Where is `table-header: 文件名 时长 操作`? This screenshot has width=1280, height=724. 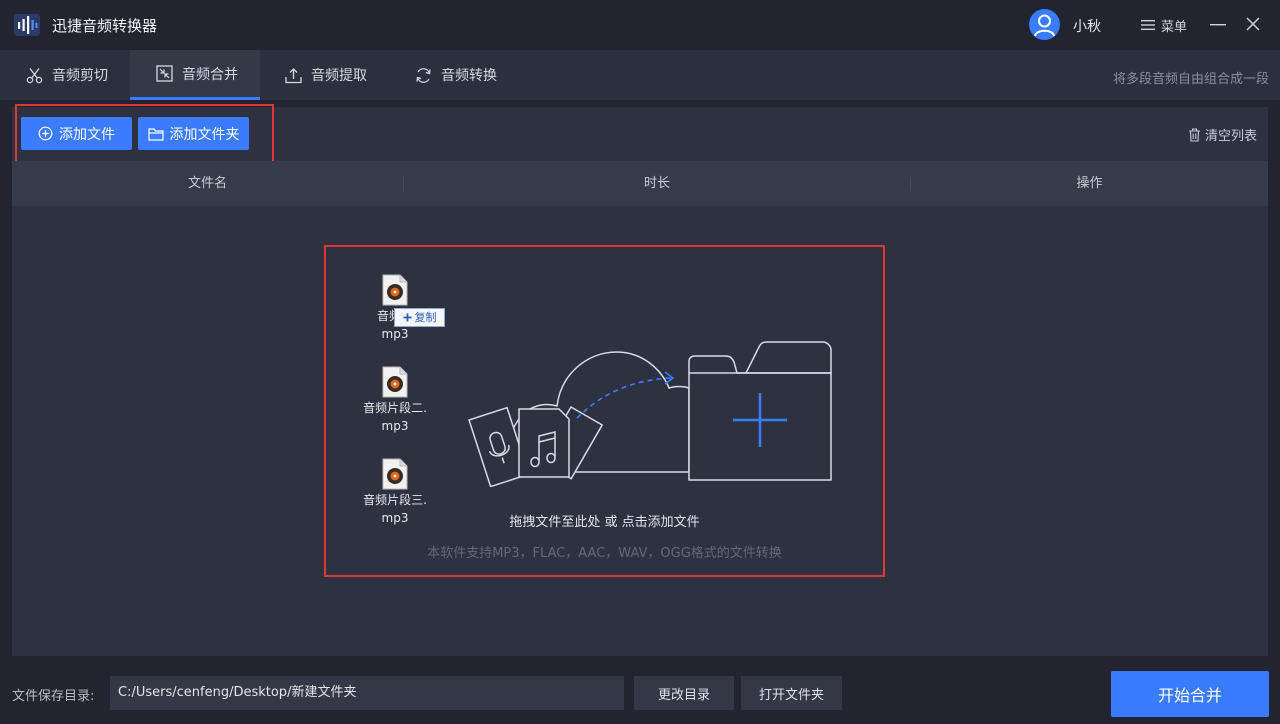 table-header: 文件名 时长 操作 is located at coordinates (640, 183).